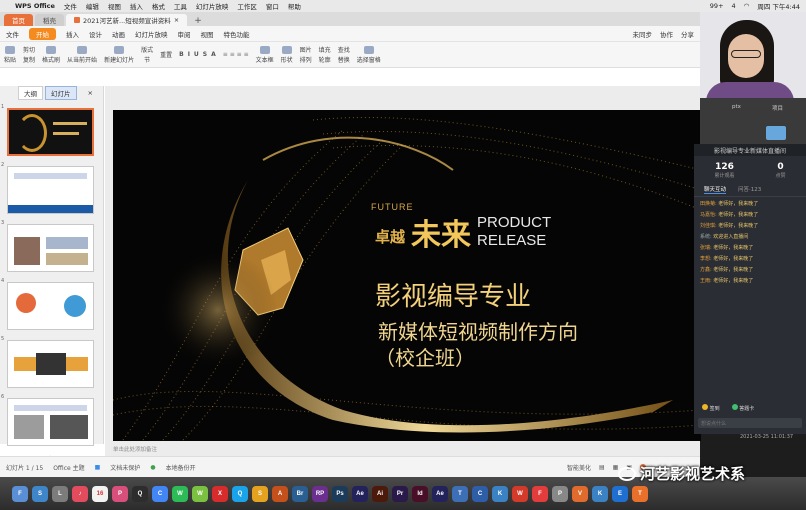  What do you see at coordinates (666, 34) in the screenshot?
I see `collab-button: 协作` at bounding box center [666, 34].